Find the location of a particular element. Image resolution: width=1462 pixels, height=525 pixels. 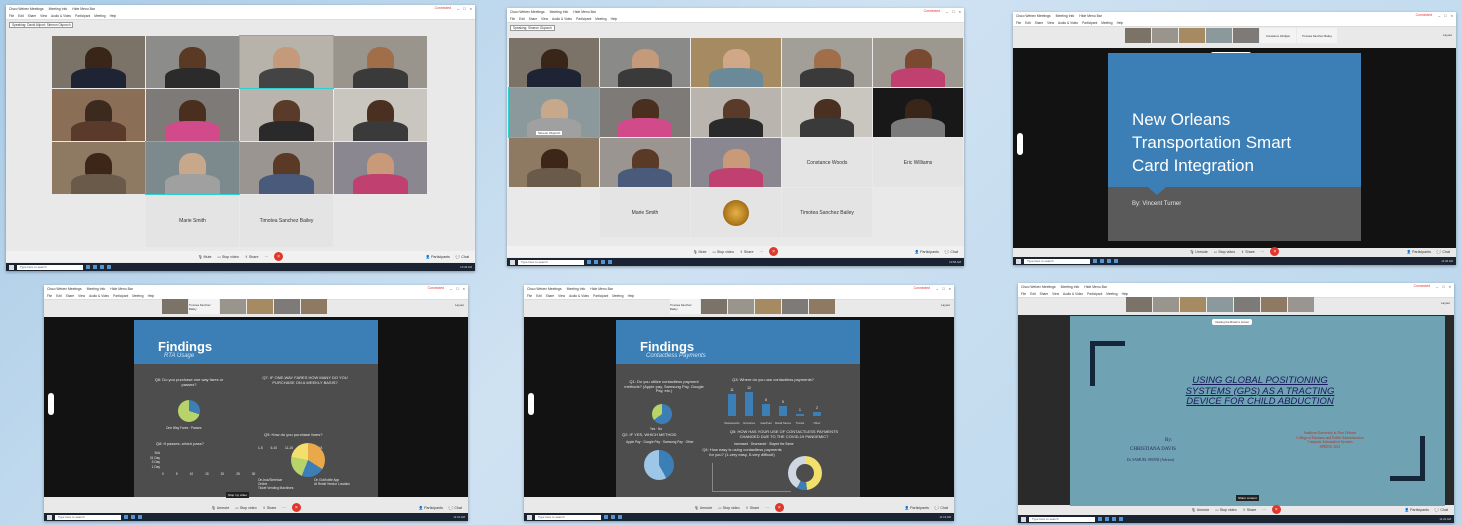

chat-button: 💬 Chat is located at coordinates (1441, 510).